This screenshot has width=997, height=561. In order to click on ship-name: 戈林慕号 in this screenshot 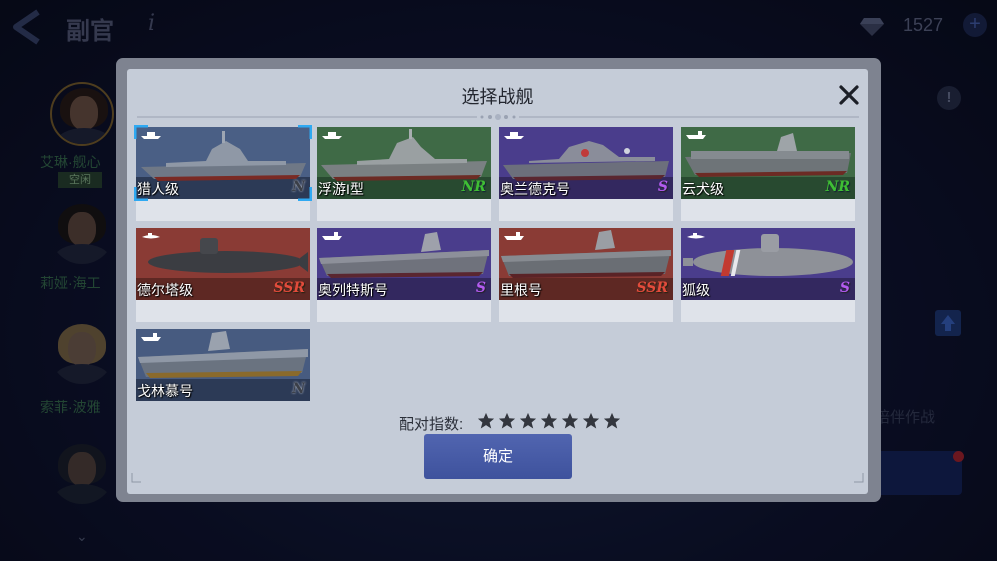, I will do `click(165, 391)`.